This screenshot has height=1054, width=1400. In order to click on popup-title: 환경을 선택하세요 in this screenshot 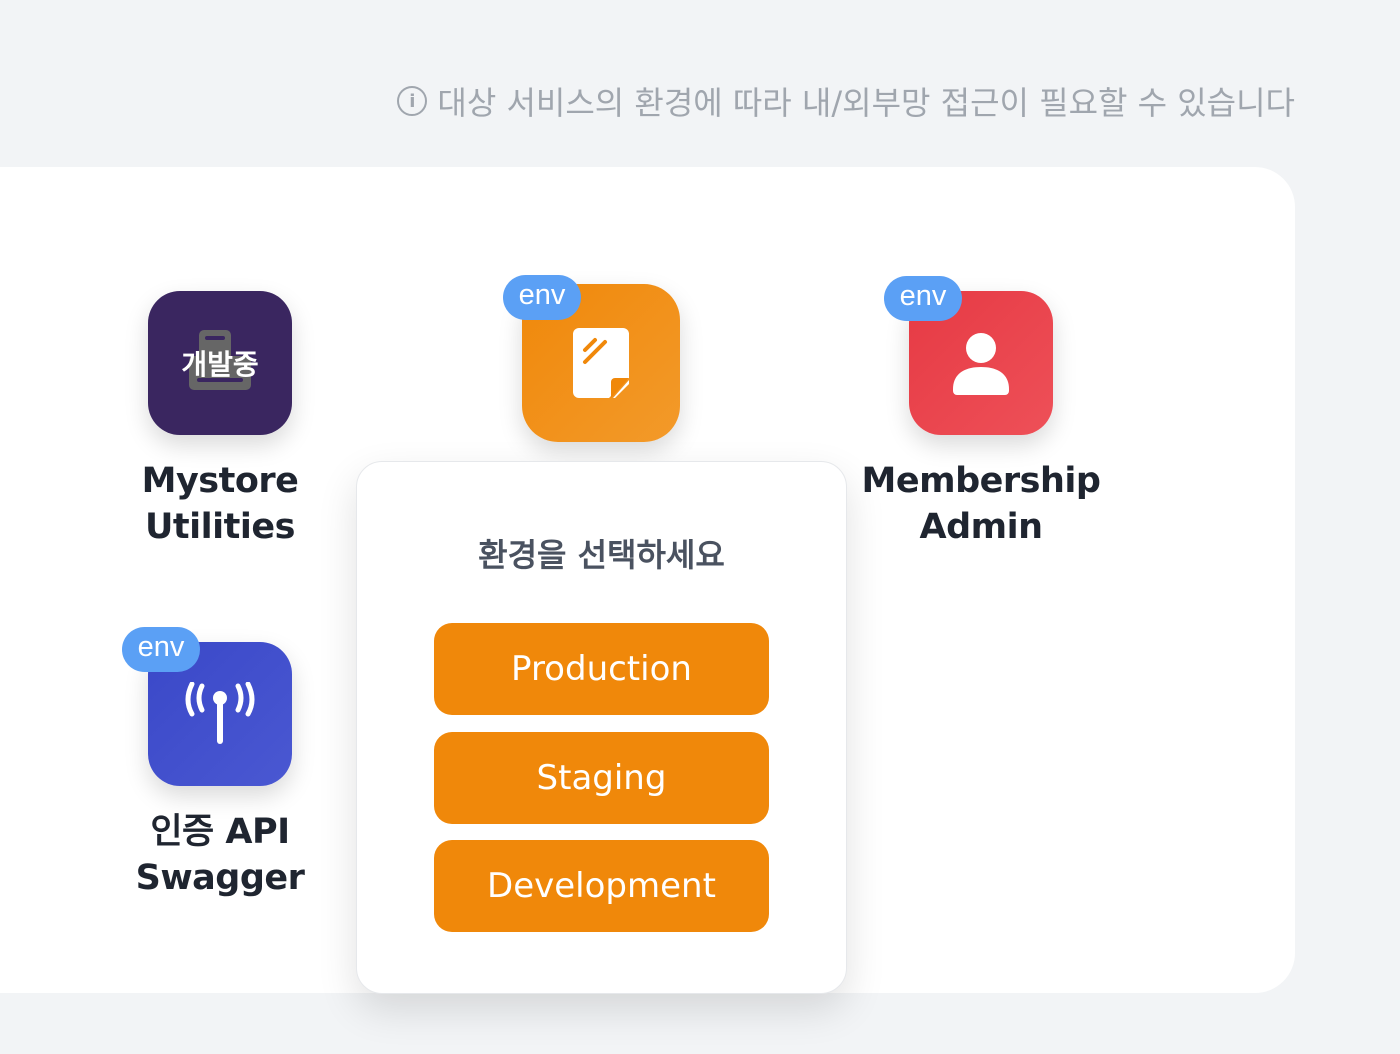, I will do `click(601, 555)`.